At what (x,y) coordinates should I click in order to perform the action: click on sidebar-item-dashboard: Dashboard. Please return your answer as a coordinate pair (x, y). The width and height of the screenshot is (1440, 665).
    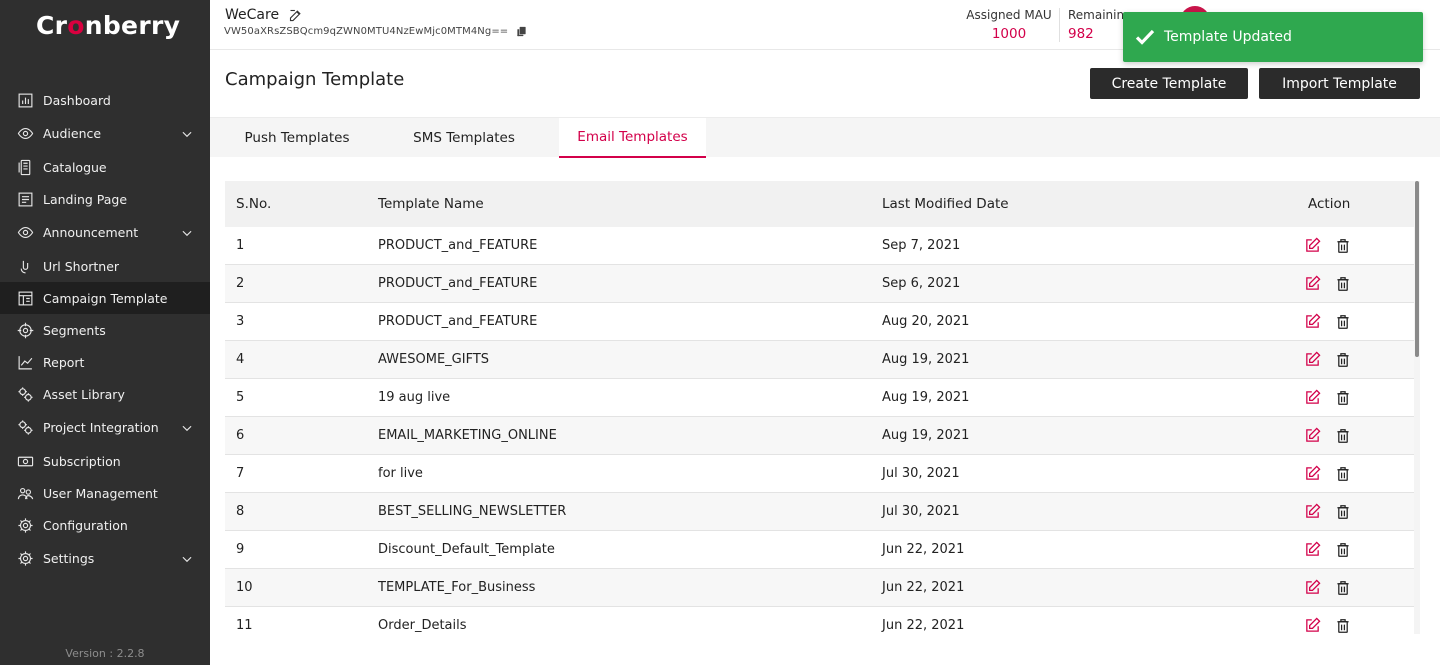
    Looking at the image, I should click on (105, 100).